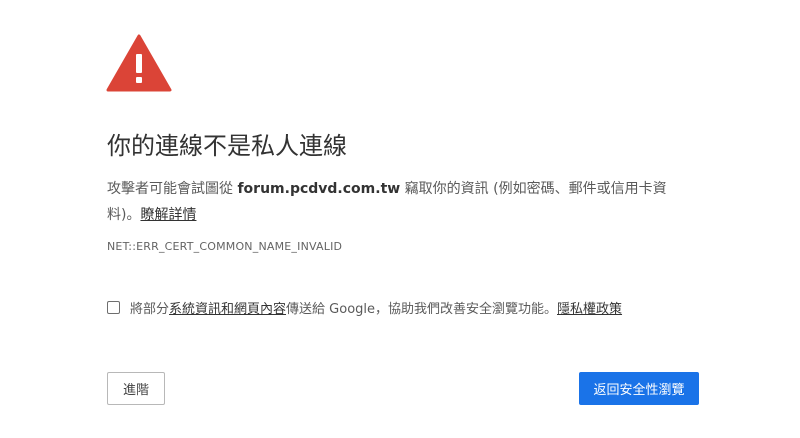  What do you see at coordinates (639, 388) in the screenshot?
I see `back-to-safety-button: 返回安全性瀏覽` at bounding box center [639, 388].